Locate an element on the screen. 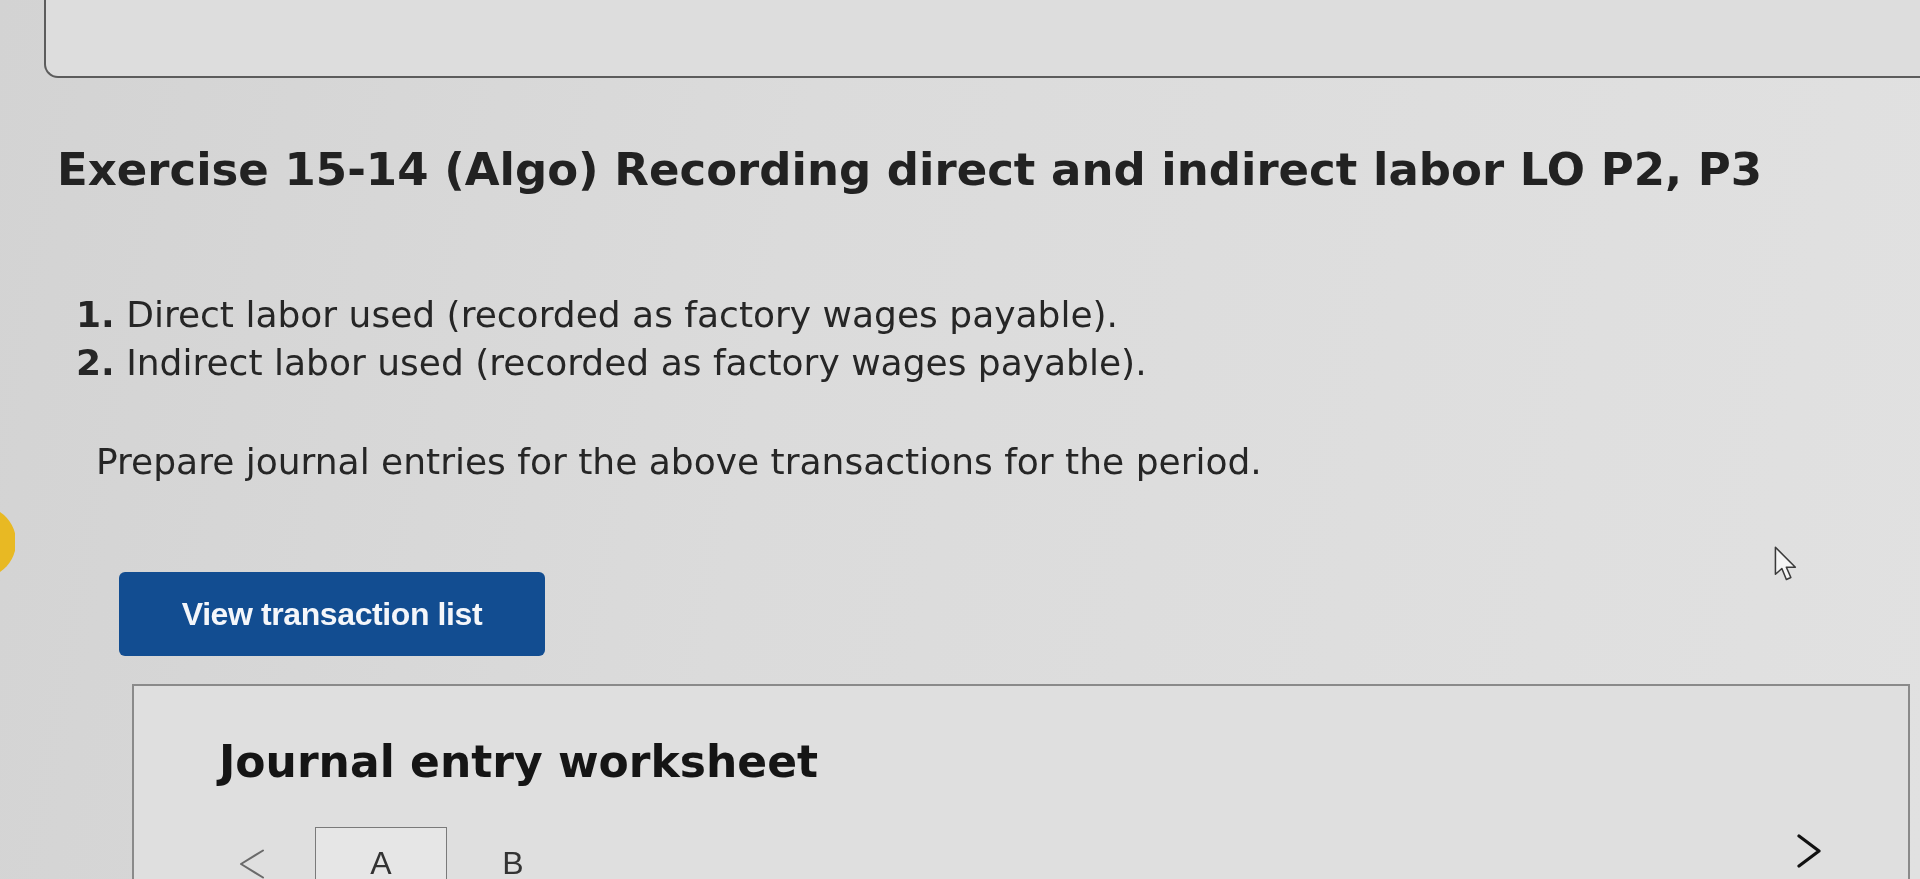 The height and width of the screenshot is (879, 1920). view-transaction-list-button: View transaction list is located at coordinates (332, 614).